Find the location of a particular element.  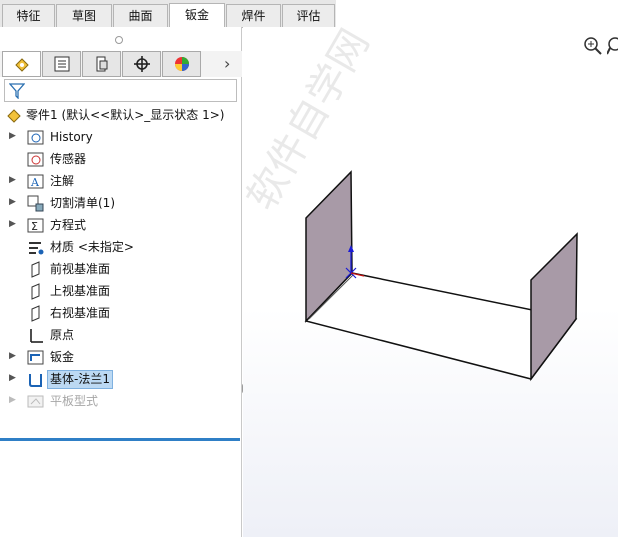

tree-item-sheet-metal: ▶ 钣金 is located at coordinates (120, 357).